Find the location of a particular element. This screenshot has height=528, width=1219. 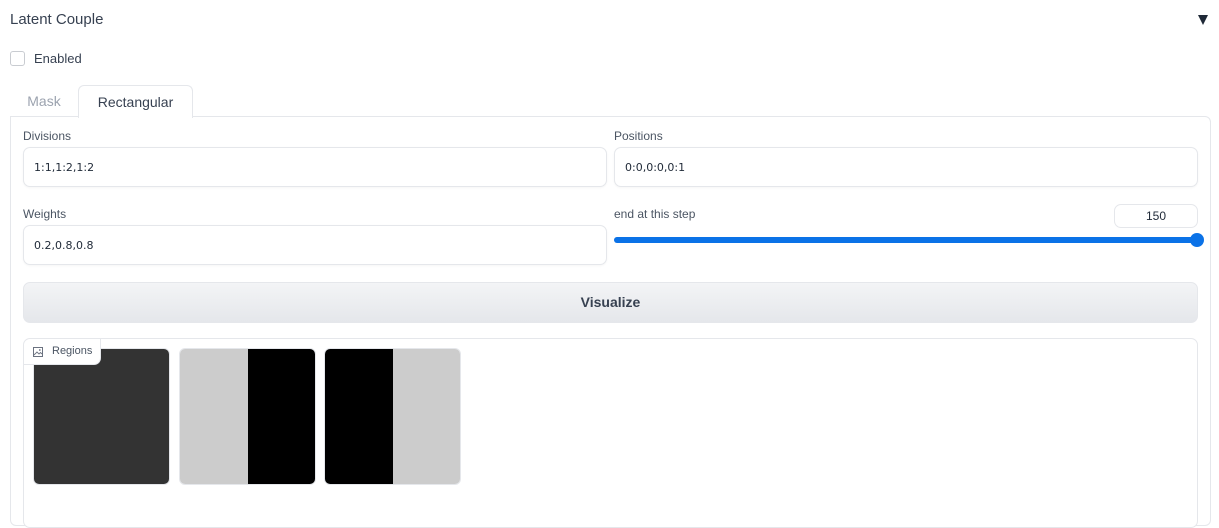

positions-input is located at coordinates (906, 167).